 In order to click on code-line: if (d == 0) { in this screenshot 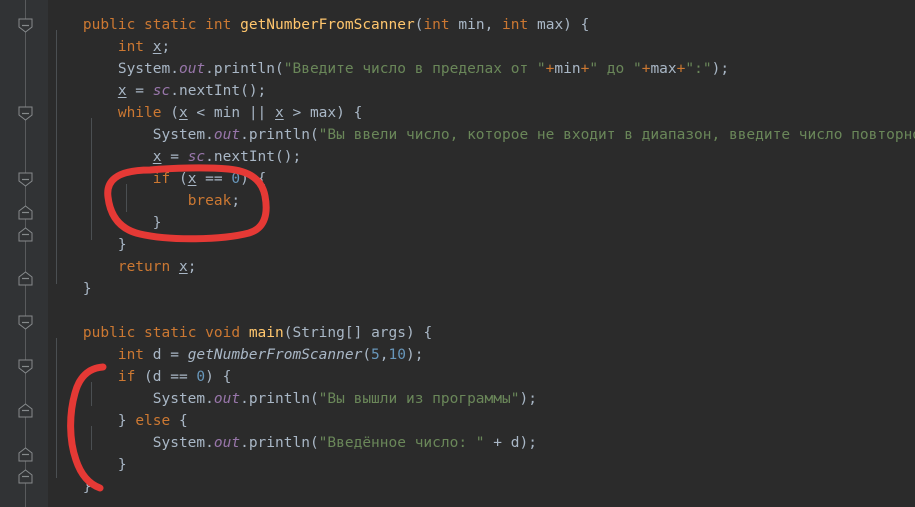, I will do `click(140, 377)`.